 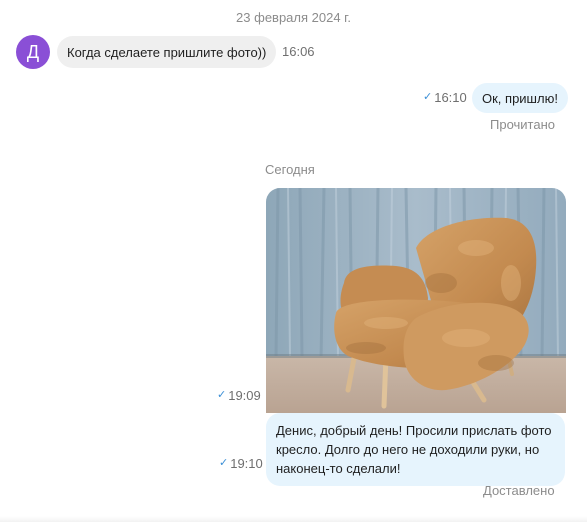 What do you see at coordinates (522, 124) in the screenshot?
I see `read-status: Прочитано` at bounding box center [522, 124].